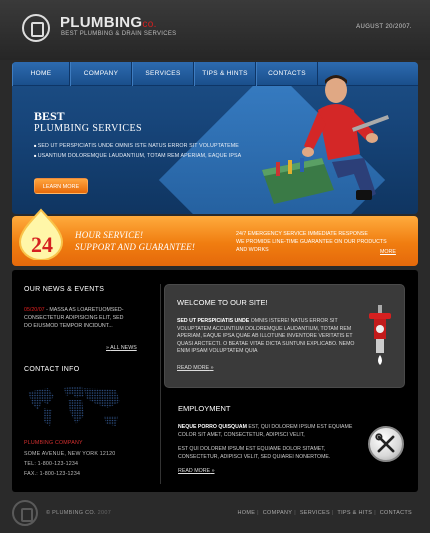 This screenshot has width=430, height=533. Describe the element at coordinates (204, 408) in the screenshot. I see `employment-title: EMPLOYMENT` at that location.